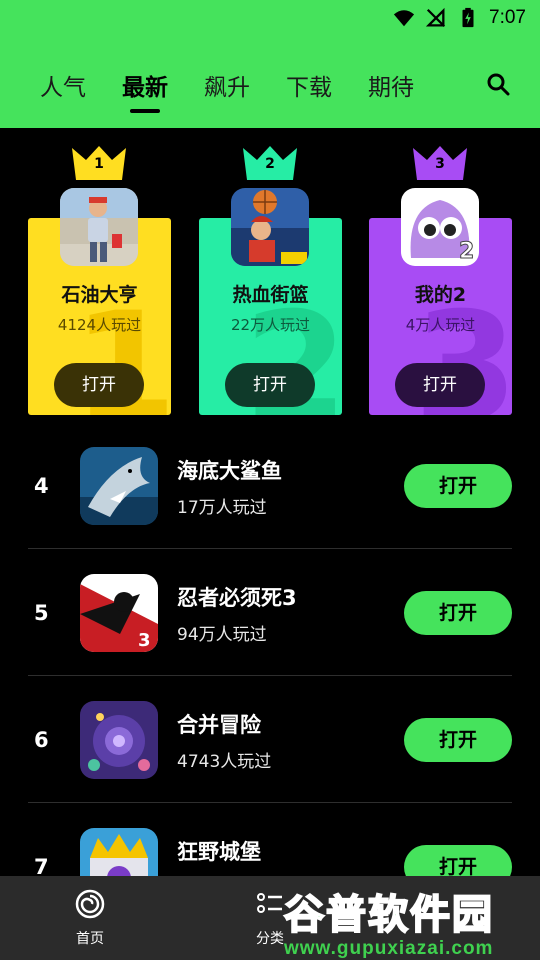 The width and height of the screenshot is (540, 960). What do you see at coordinates (219, 852) in the screenshot?
I see `game-title: 狂野城堡` at bounding box center [219, 852].